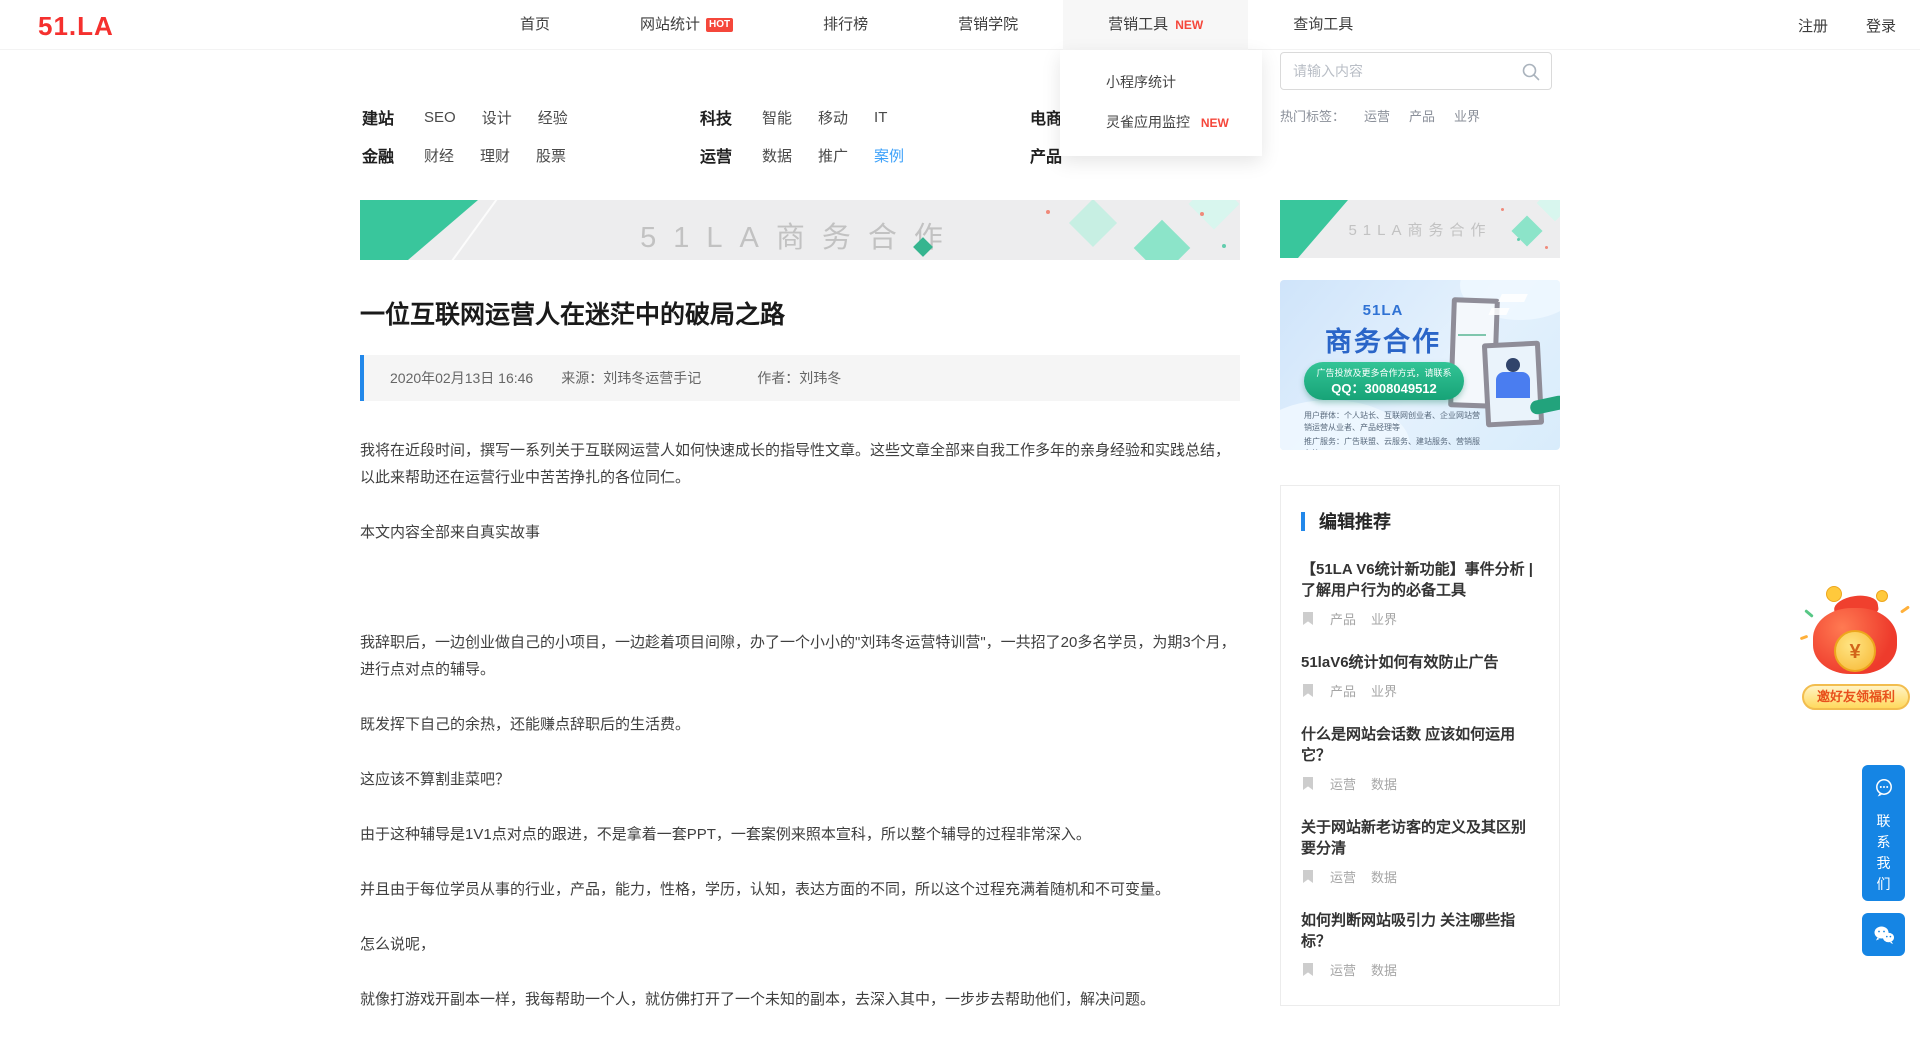 This screenshot has height=1040, width=1920. What do you see at coordinates (551, 155) in the screenshot?
I see `category-link-stocks: 股票` at bounding box center [551, 155].